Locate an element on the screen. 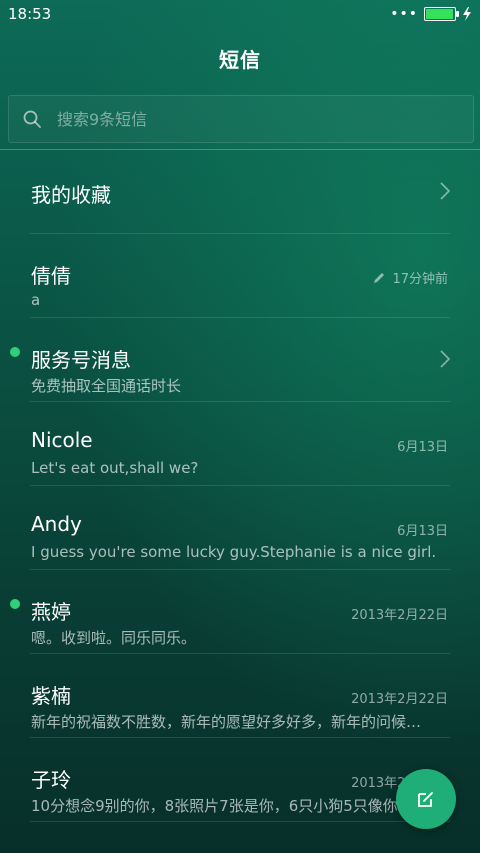 The height and width of the screenshot is (853, 480). search-input is located at coordinates (247, 119).